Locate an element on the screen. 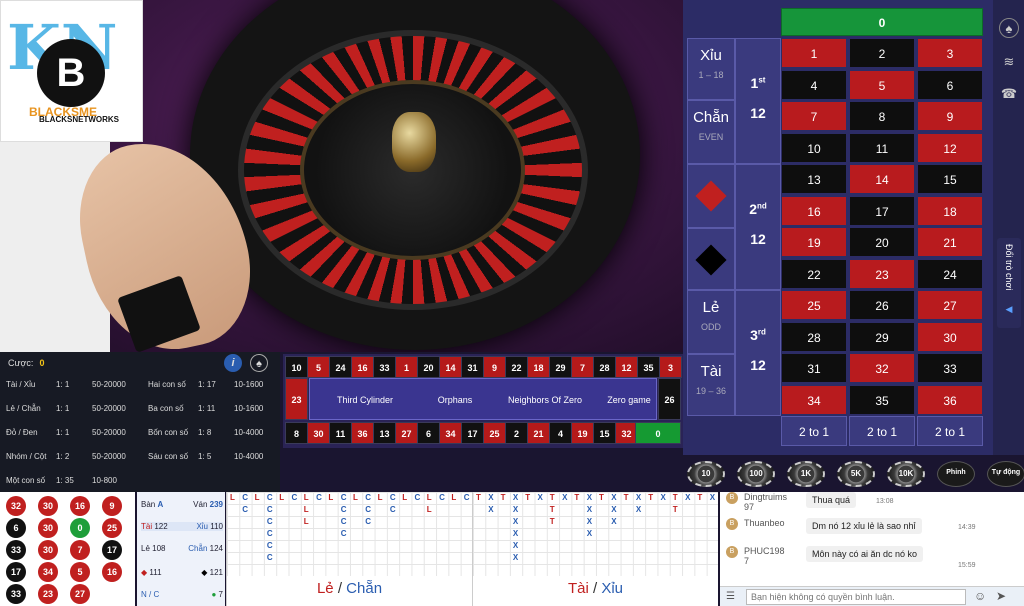  number-cell: 6 is located at coordinates (950, 84).